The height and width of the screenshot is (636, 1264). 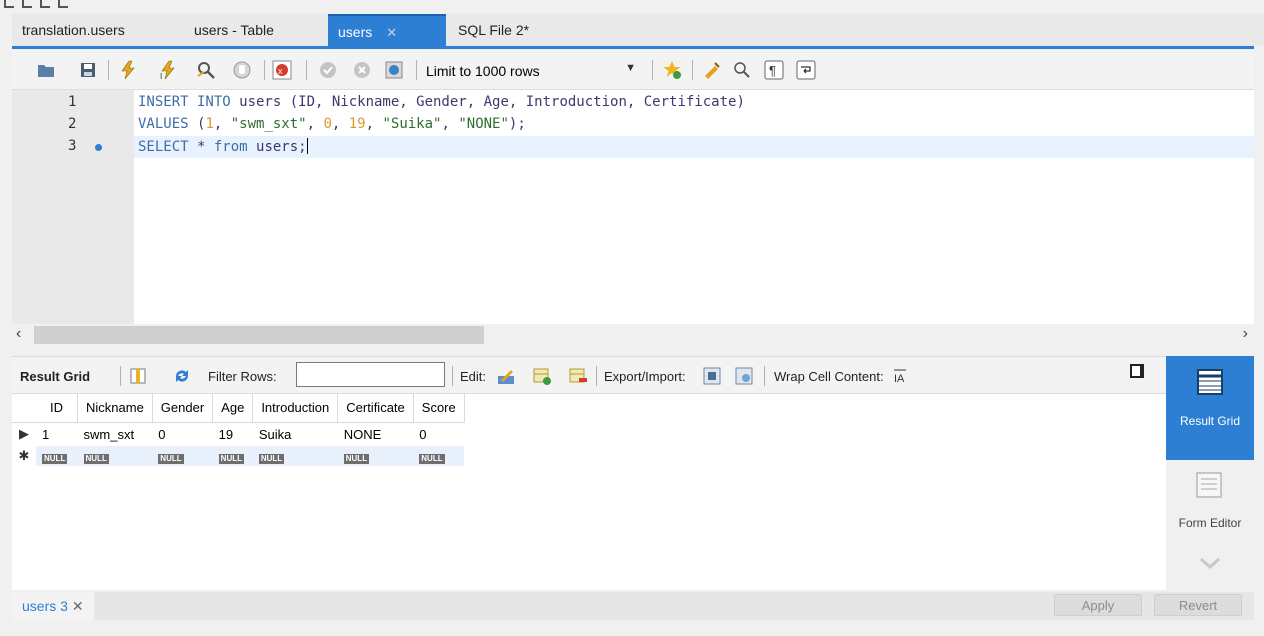 I want to click on column-header: Certificate, so click(x=375, y=408).